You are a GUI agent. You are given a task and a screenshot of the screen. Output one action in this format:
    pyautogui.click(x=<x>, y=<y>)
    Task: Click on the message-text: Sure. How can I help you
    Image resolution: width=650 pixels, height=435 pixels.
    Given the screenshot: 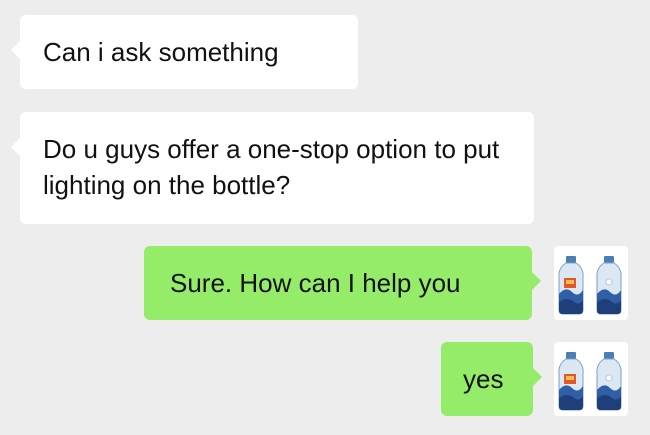 What is the action you would take?
    pyautogui.click(x=315, y=283)
    